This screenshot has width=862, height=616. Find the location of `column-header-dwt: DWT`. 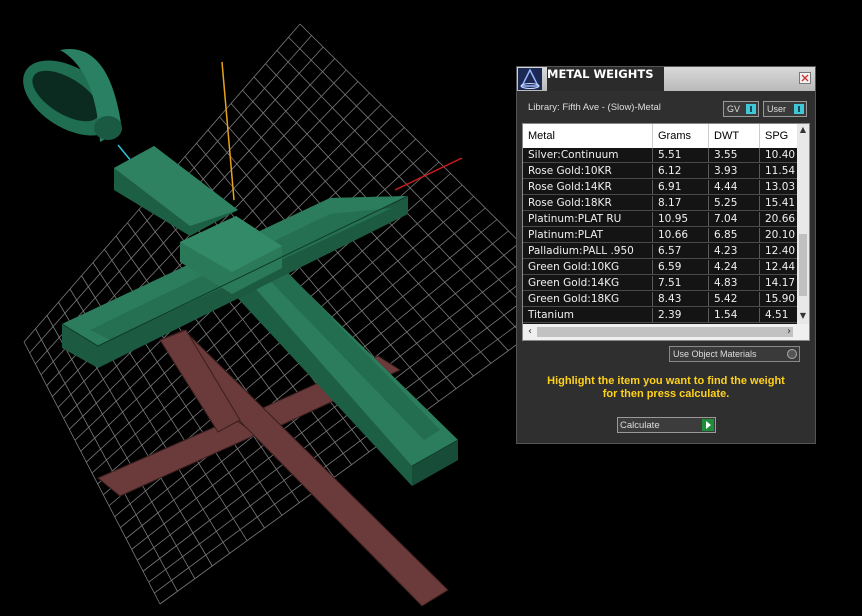

column-header-dwt: DWT is located at coordinates (734, 136).